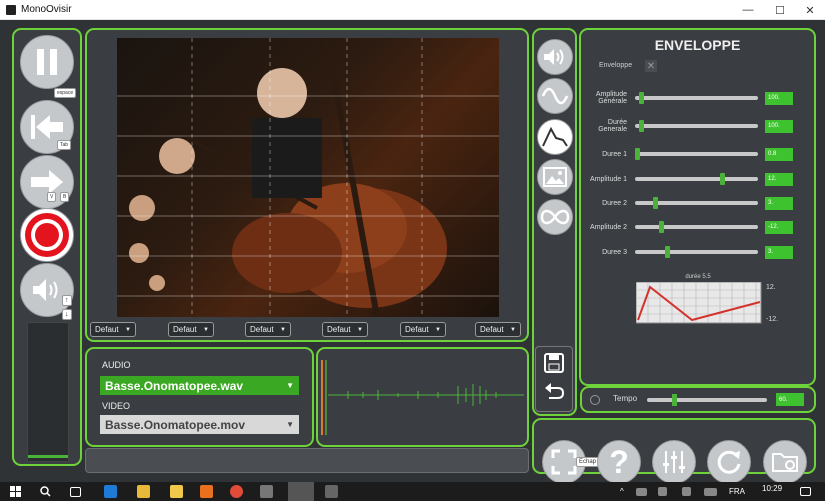  I want to click on reset-button, so click(729, 462).